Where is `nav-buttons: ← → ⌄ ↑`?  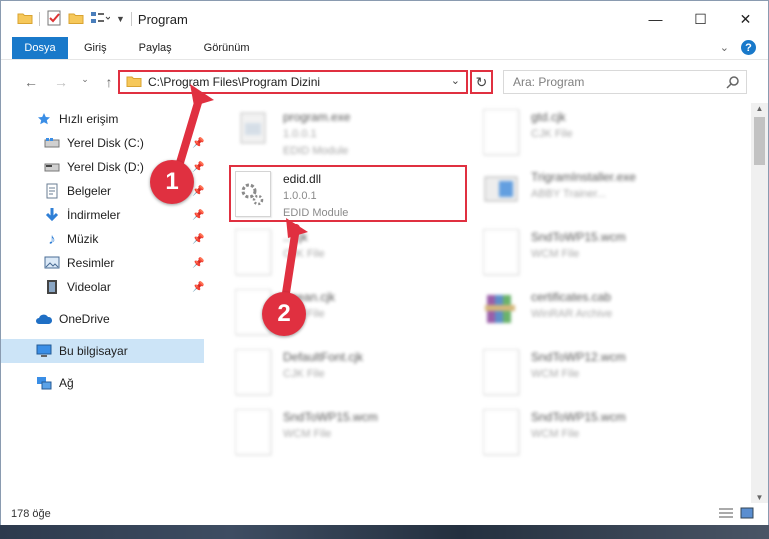 nav-buttons: ← → ⌄ ↑ is located at coordinates (70, 82).